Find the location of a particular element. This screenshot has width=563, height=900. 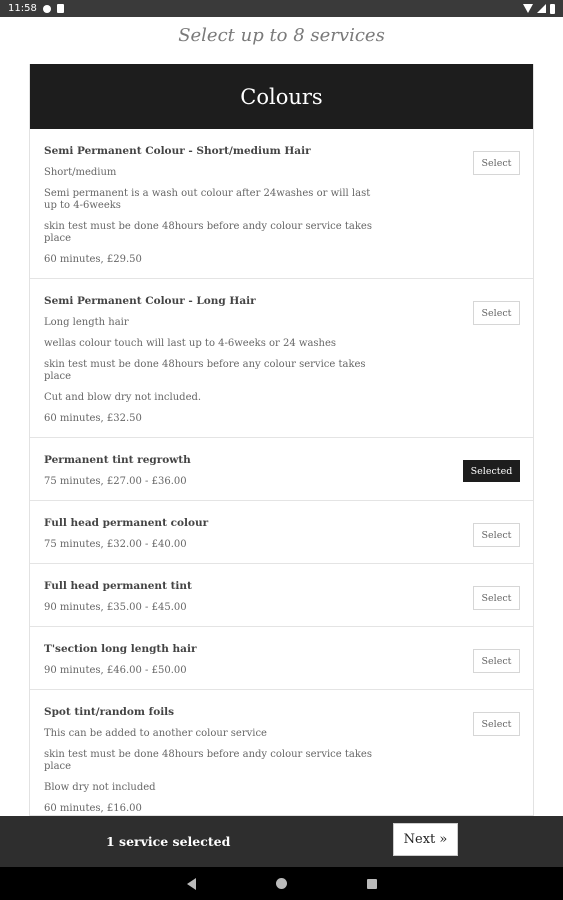

status-bar: 11:58 is located at coordinates (281, 8).